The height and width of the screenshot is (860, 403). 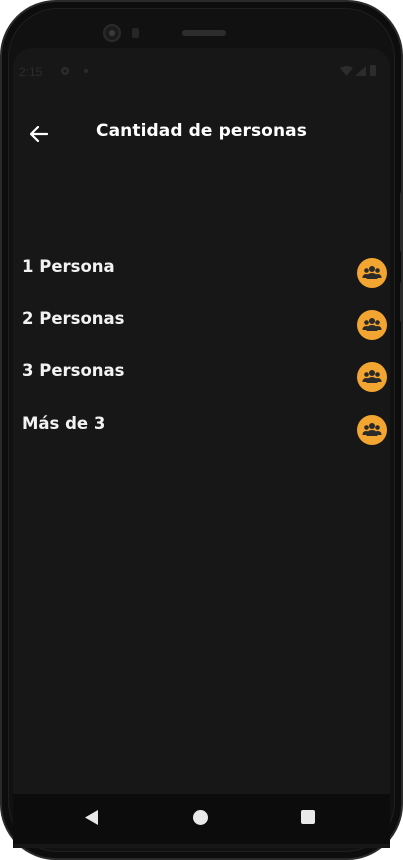 What do you see at coordinates (346, 71) in the screenshot?
I see `wifi-icon` at bounding box center [346, 71].